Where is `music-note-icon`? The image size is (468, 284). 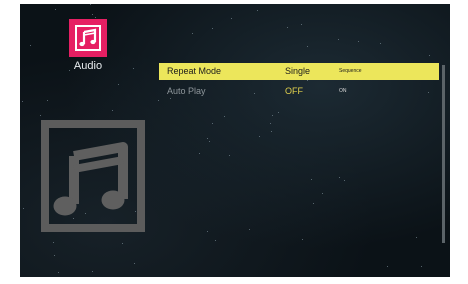 music-note-icon is located at coordinates (88, 38).